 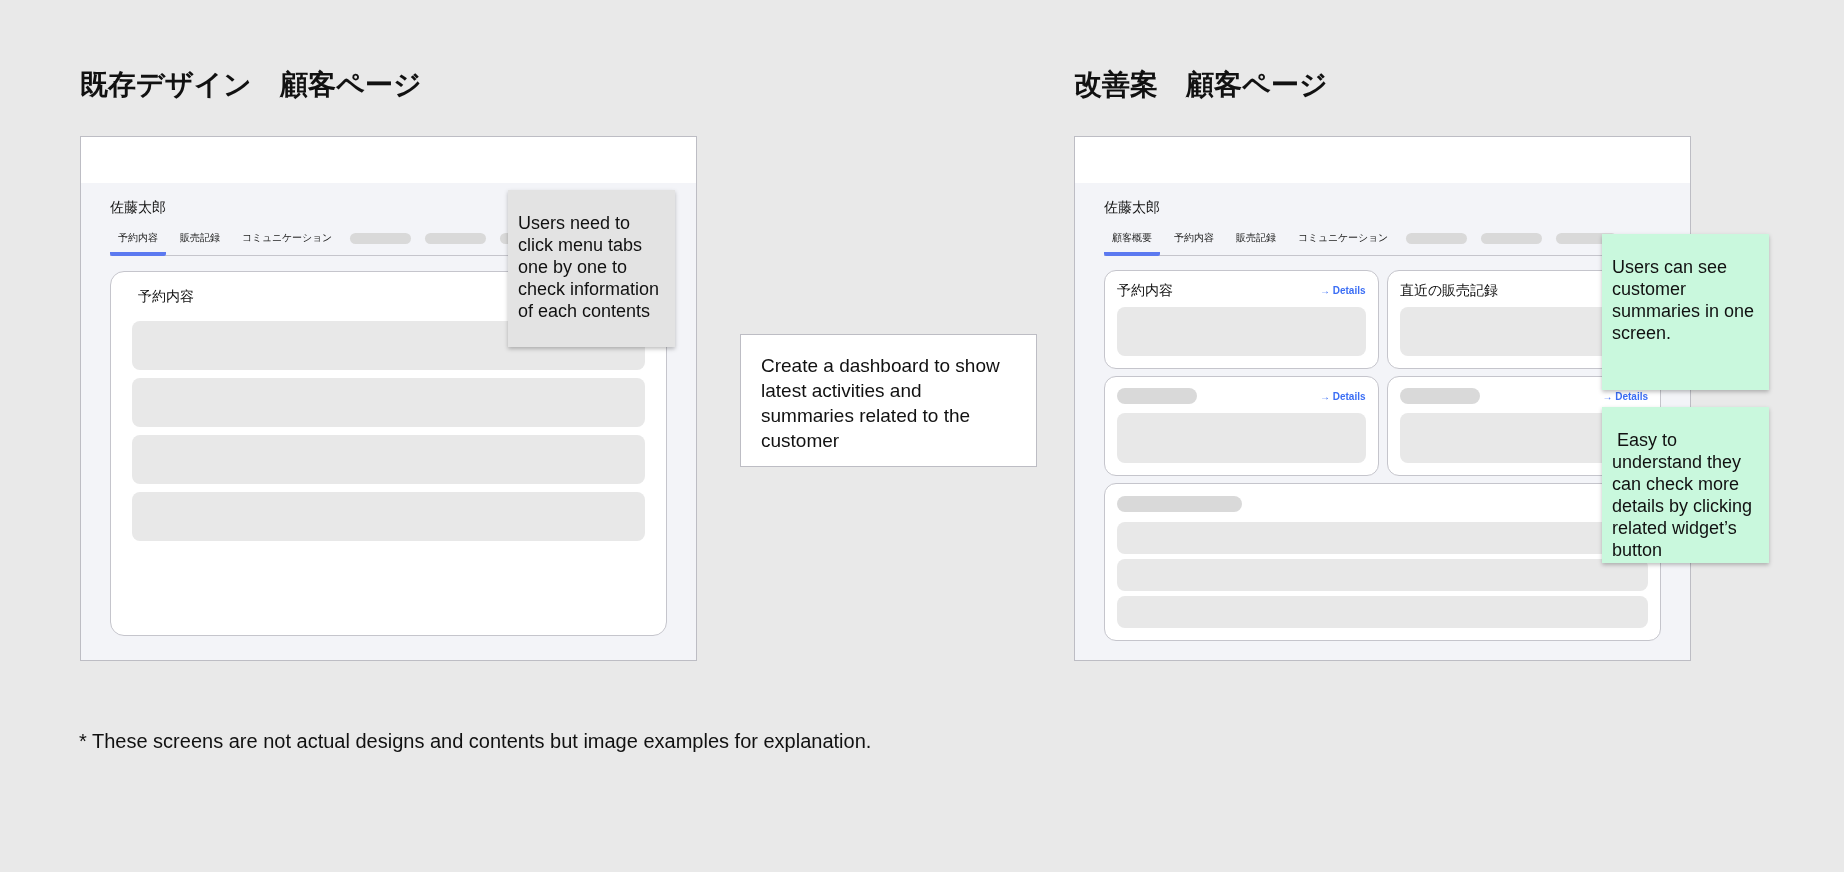 I want to click on page-title: 改善案 顧客ページ, so click(x=1201, y=85).